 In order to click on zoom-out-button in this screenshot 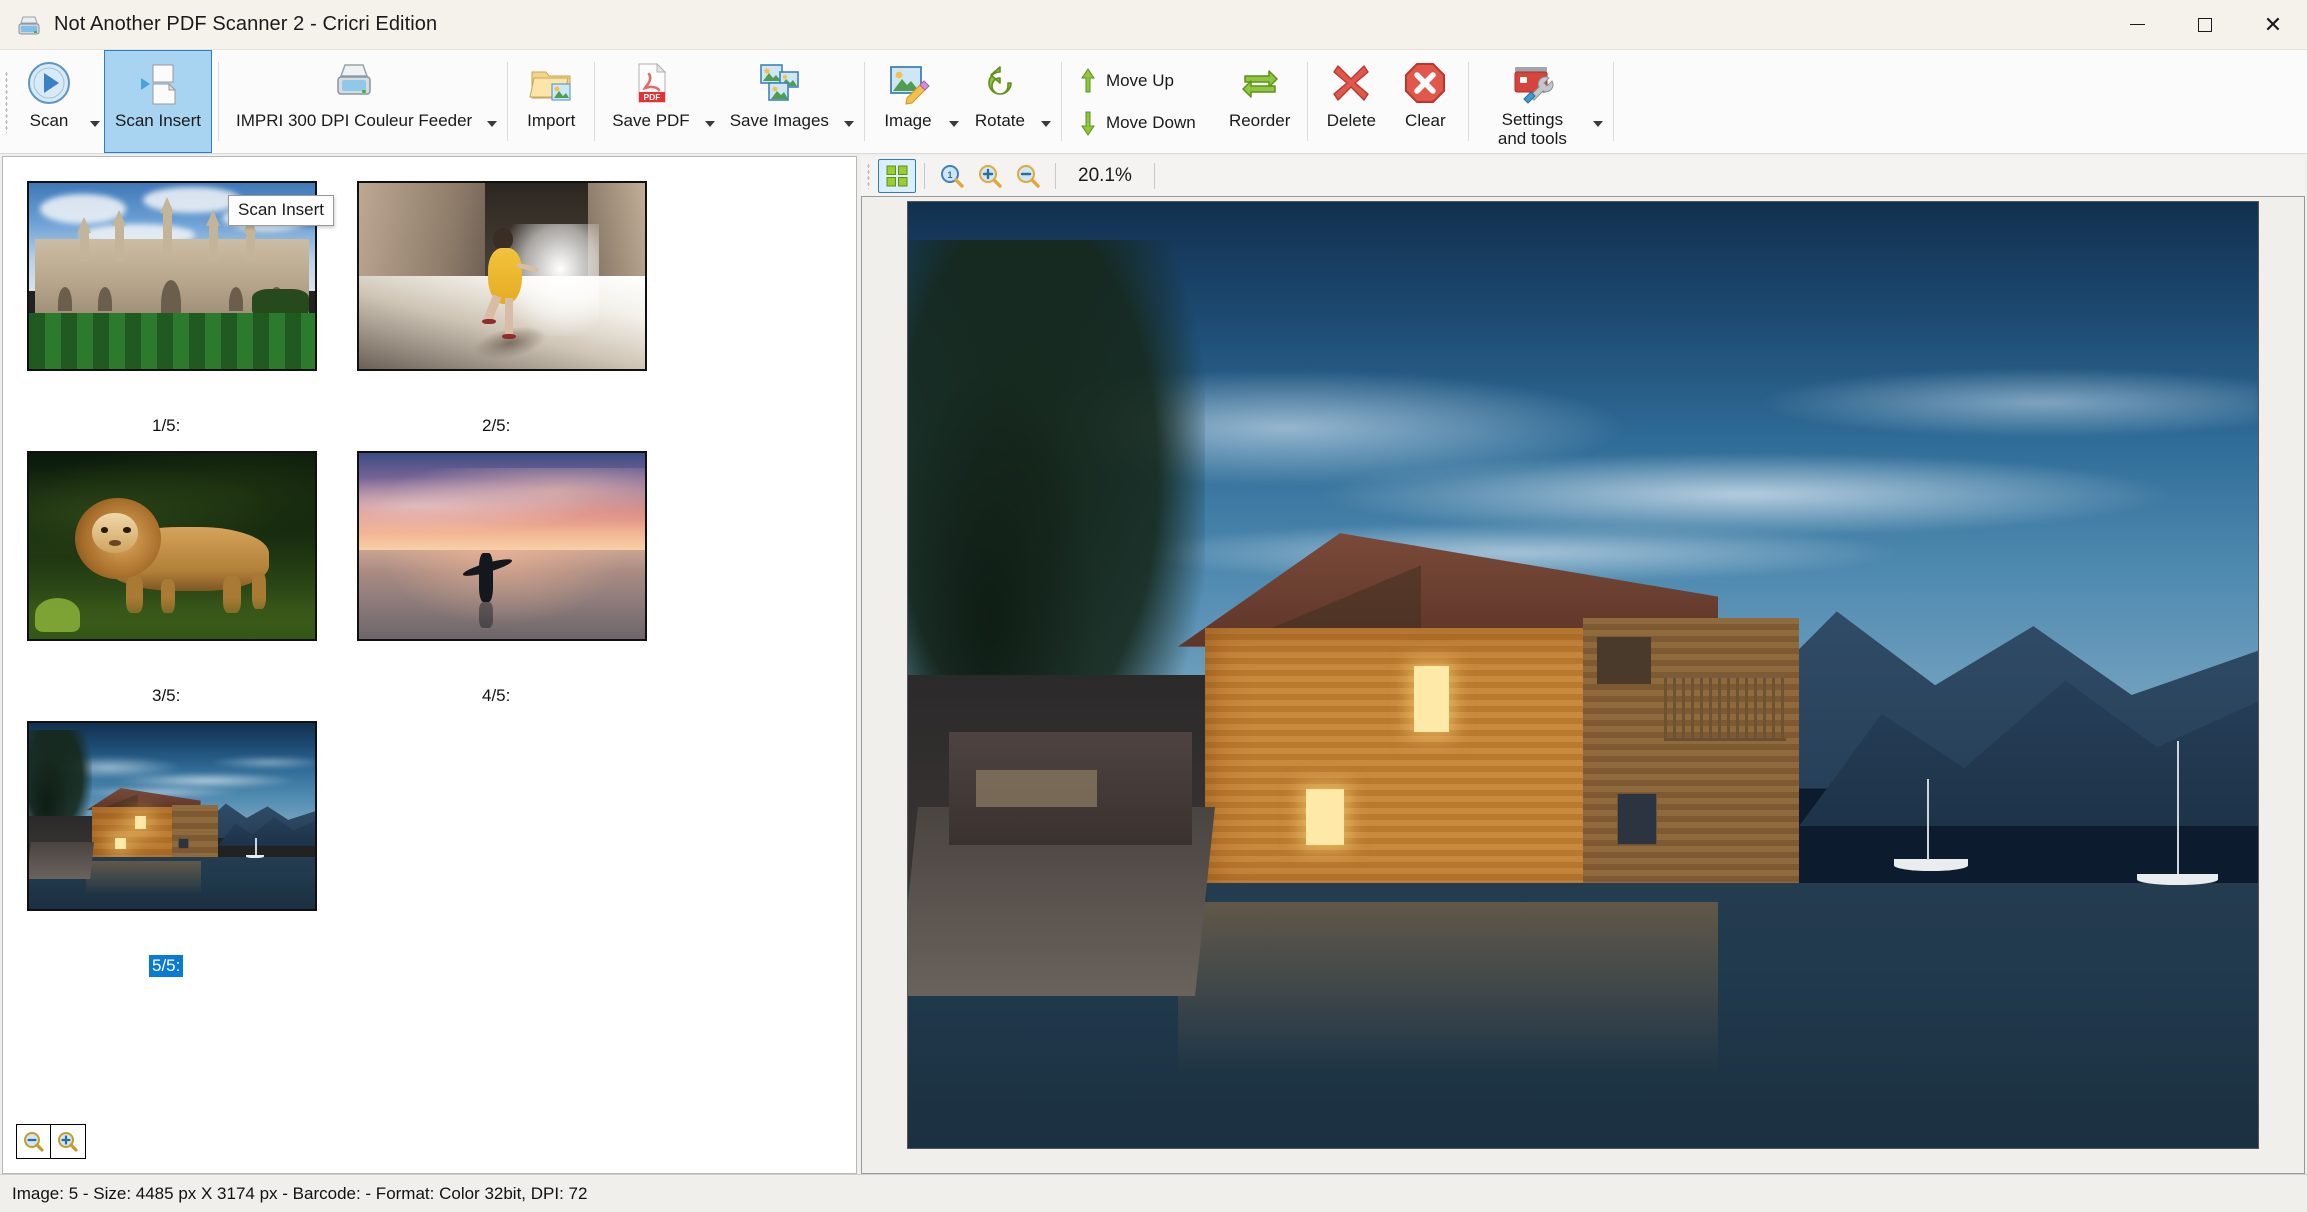, I will do `click(1028, 176)`.